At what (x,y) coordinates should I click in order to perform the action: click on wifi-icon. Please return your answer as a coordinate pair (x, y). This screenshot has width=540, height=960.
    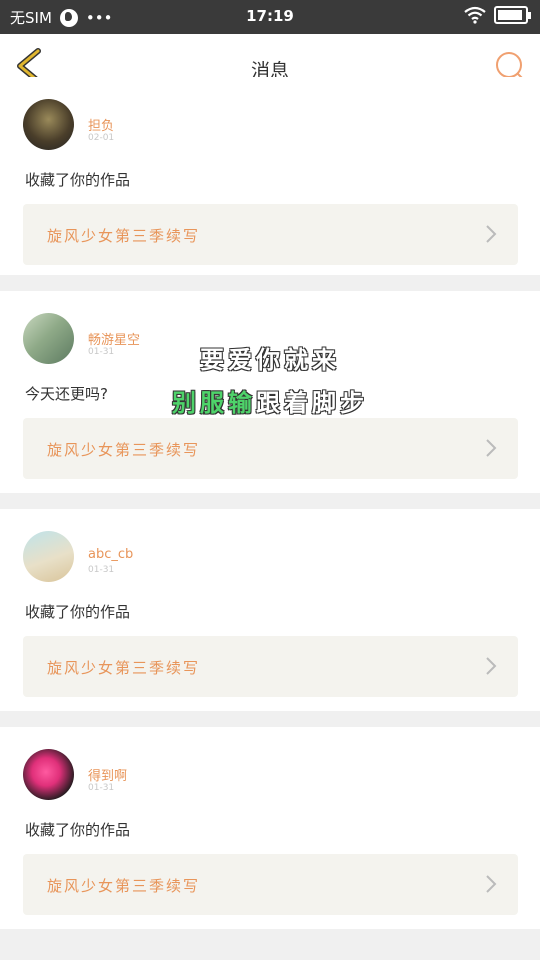
    Looking at the image, I should click on (475, 15).